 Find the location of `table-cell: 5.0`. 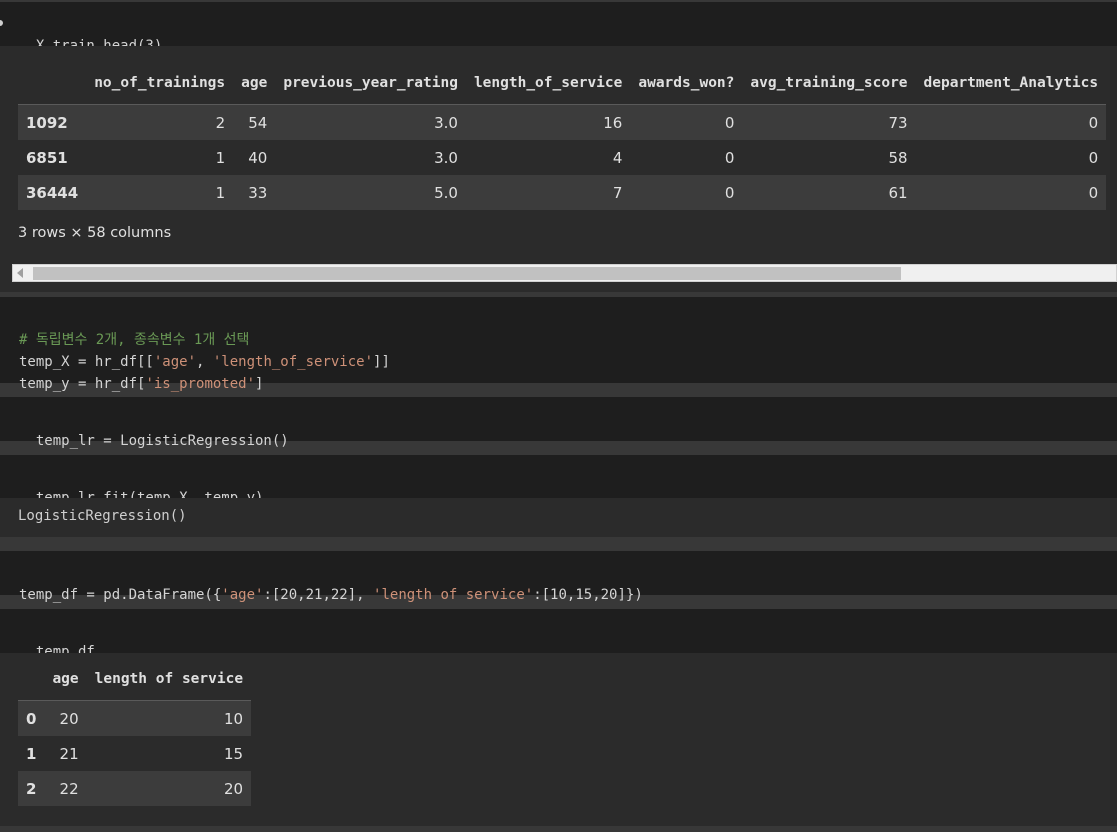

table-cell: 5.0 is located at coordinates (446, 192).